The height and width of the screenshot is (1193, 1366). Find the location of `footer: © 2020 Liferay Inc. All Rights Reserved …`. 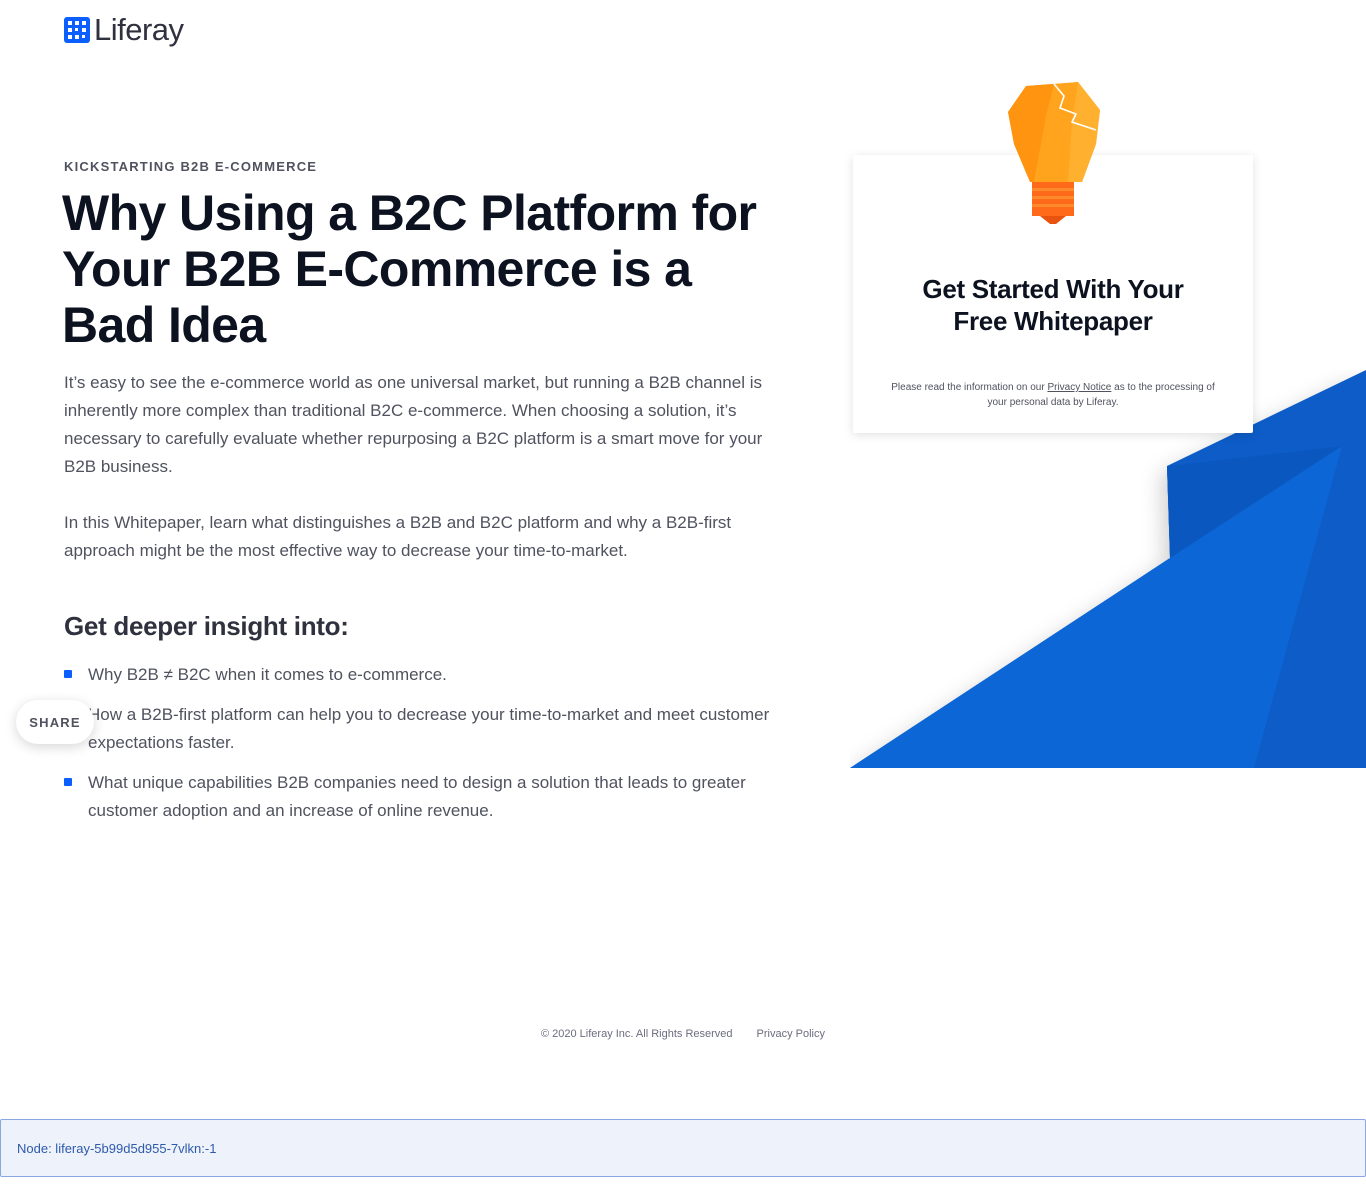

footer: © 2020 Liferay Inc. All Rights Reserved … is located at coordinates (683, 1034).